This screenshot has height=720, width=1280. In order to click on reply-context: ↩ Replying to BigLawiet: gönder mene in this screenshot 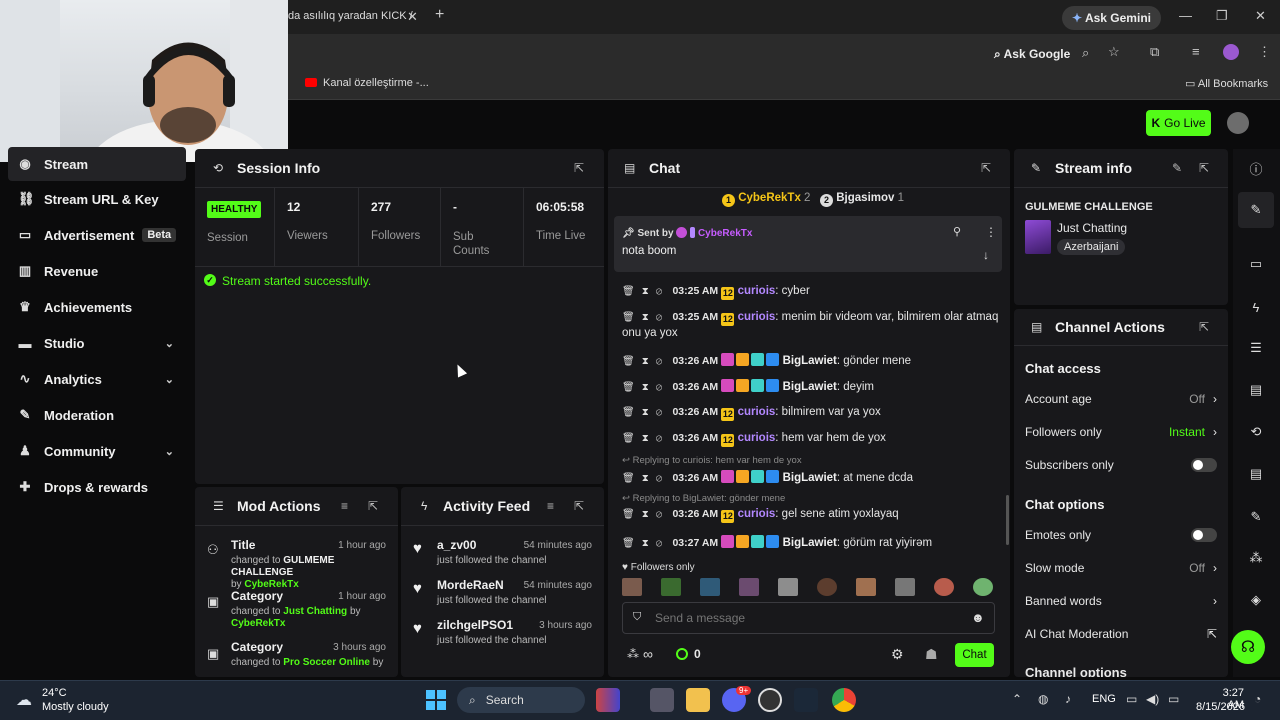, I will do `click(703, 498)`.